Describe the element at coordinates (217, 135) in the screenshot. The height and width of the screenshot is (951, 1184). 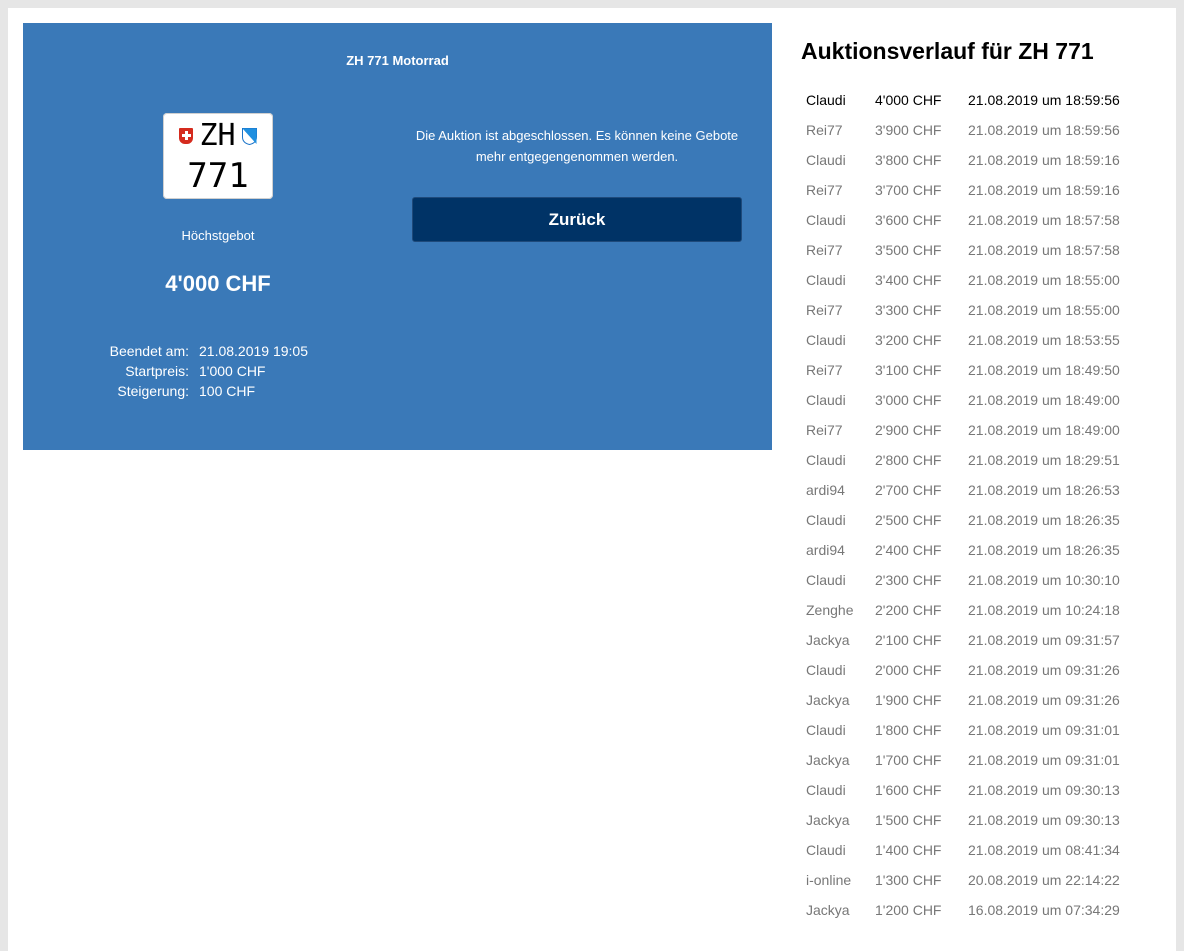
I see `plate-canton: ZH` at that location.